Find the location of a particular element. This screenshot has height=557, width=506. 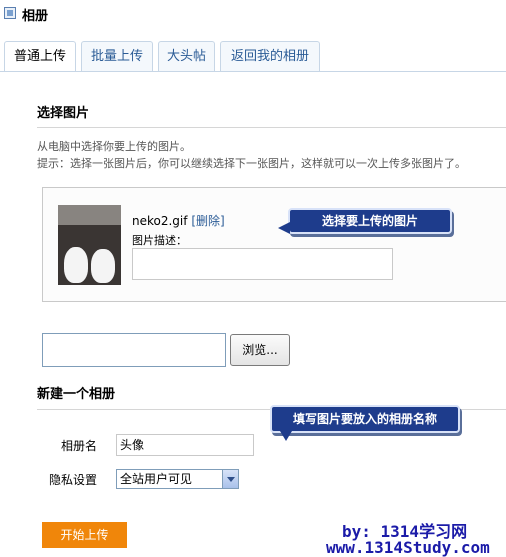

privacy-label: 隐私设置 is located at coordinates (73, 480).